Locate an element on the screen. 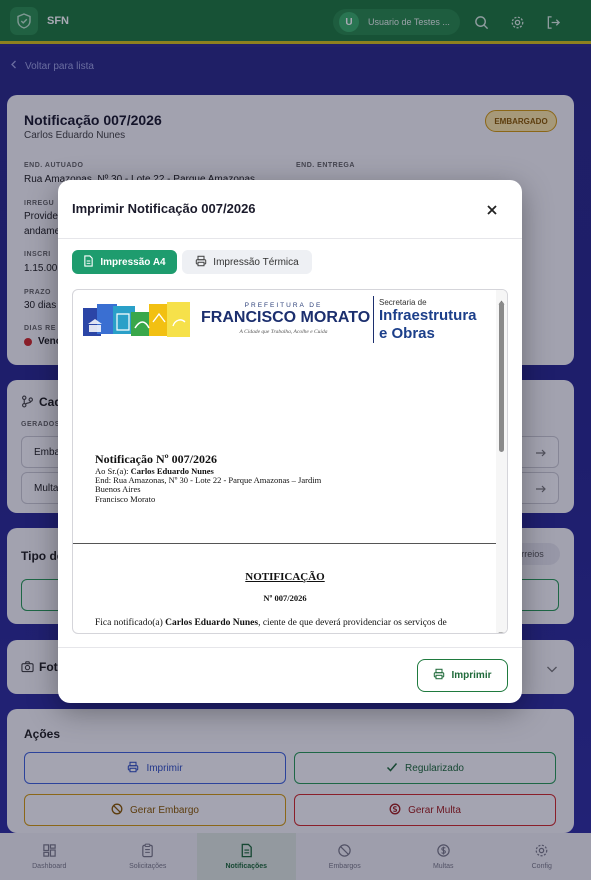  tab-impressao-a4: Impressão A4 is located at coordinates (124, 262).